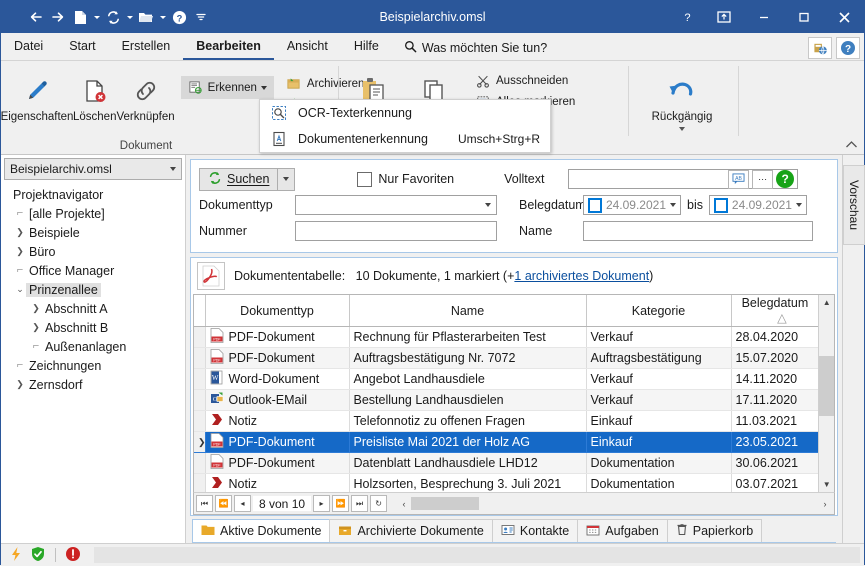 Image resolution: width=865 pixels, height=566 pixels. What do you see at coordinates (468, 311) in the screenshot?
I see `column-header-name: Name` at bounding box center [468, 311].